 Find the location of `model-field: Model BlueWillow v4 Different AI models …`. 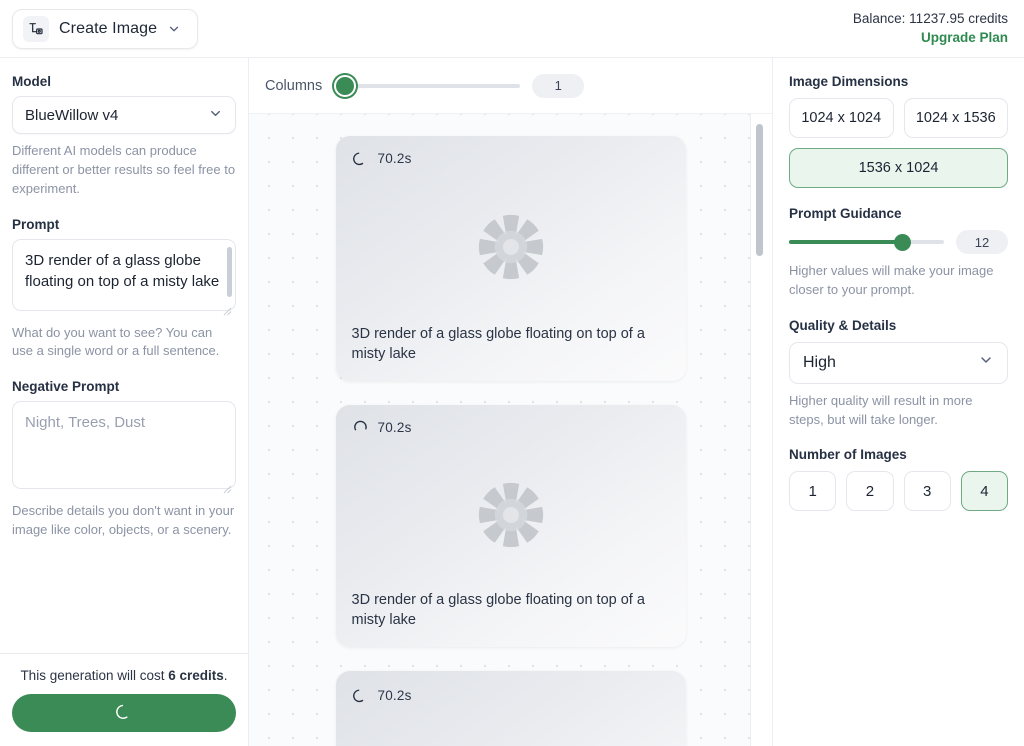

model-field: Model BlueWillow v4 Different AI models … is located at coordinates (124, 136).